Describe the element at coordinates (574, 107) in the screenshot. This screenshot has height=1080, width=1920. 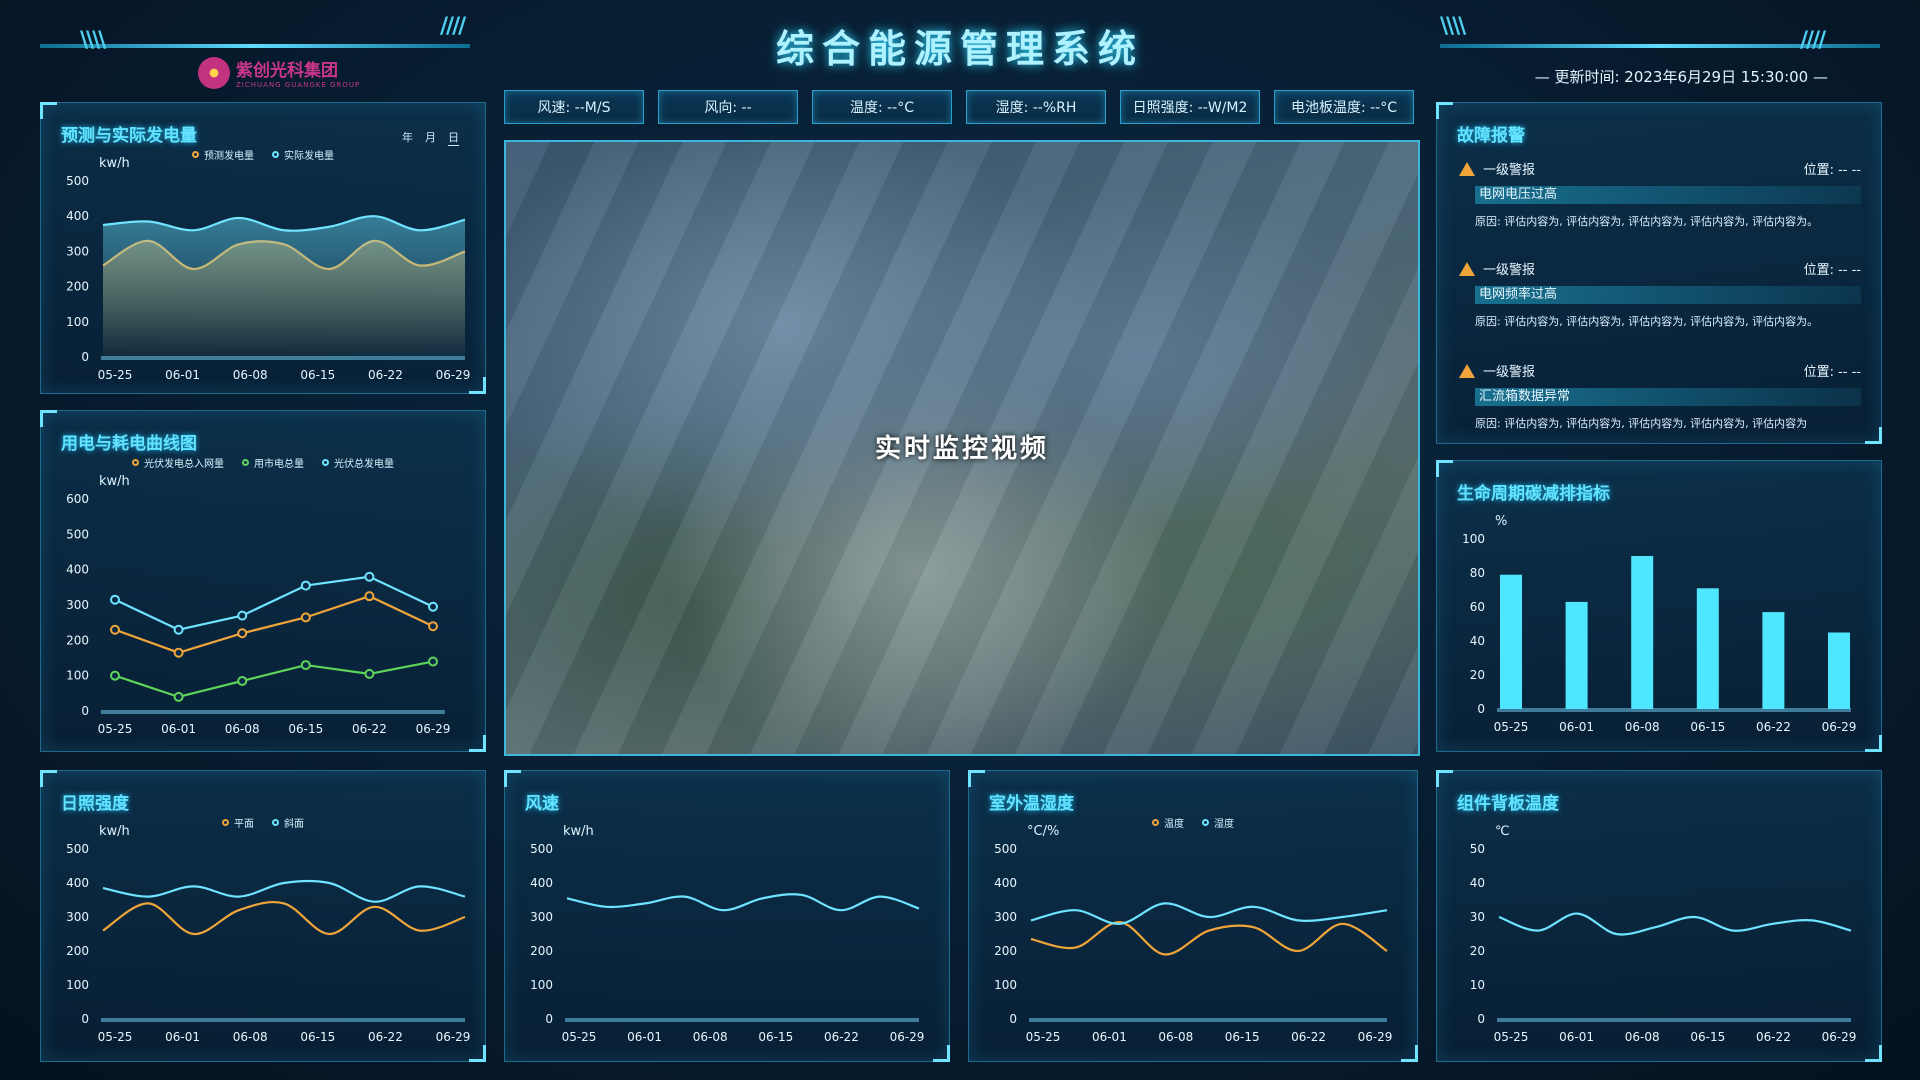
I see `metric-wind-speed: 风速: --M/S` at that location.